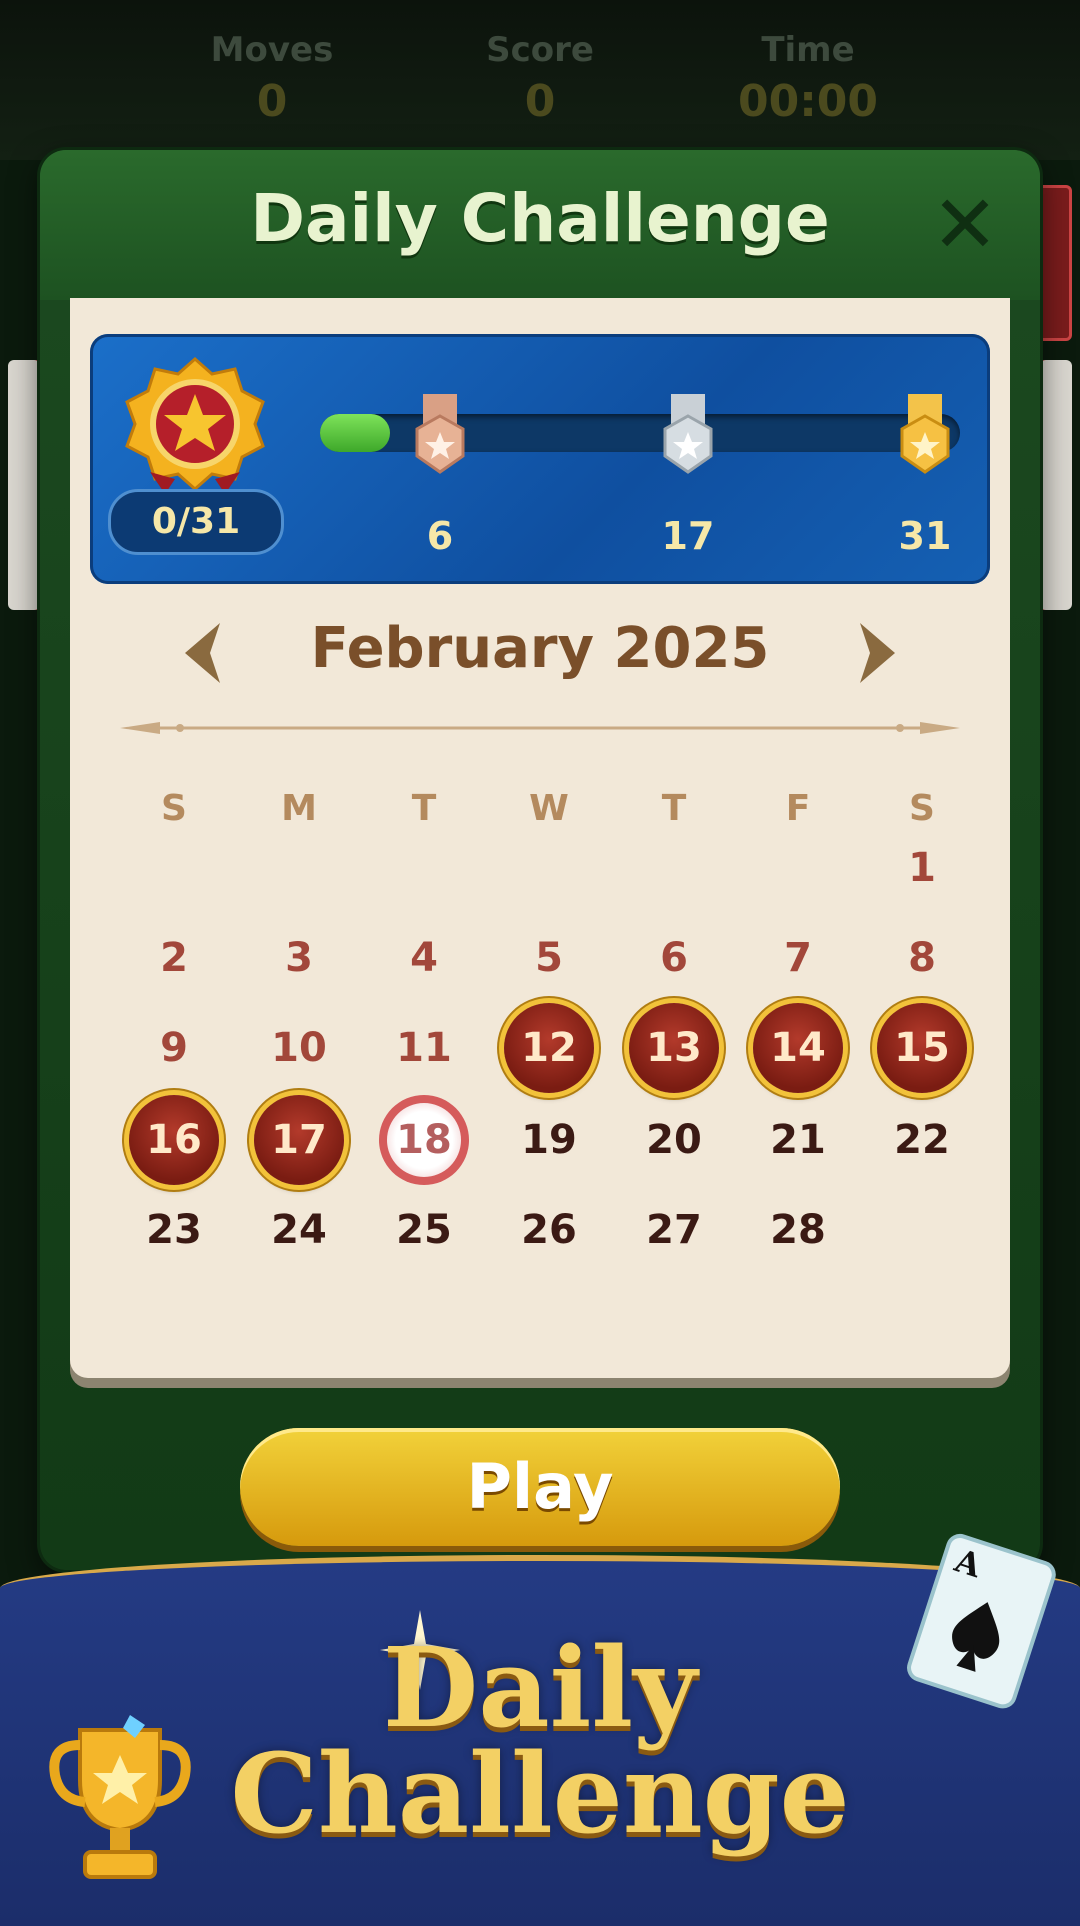 The width and height of the screenshot is (1080, 1926). Describe the element at coordinates (424, 1140) in the screenshot. I see `calendar-day-18: 18` at that location.